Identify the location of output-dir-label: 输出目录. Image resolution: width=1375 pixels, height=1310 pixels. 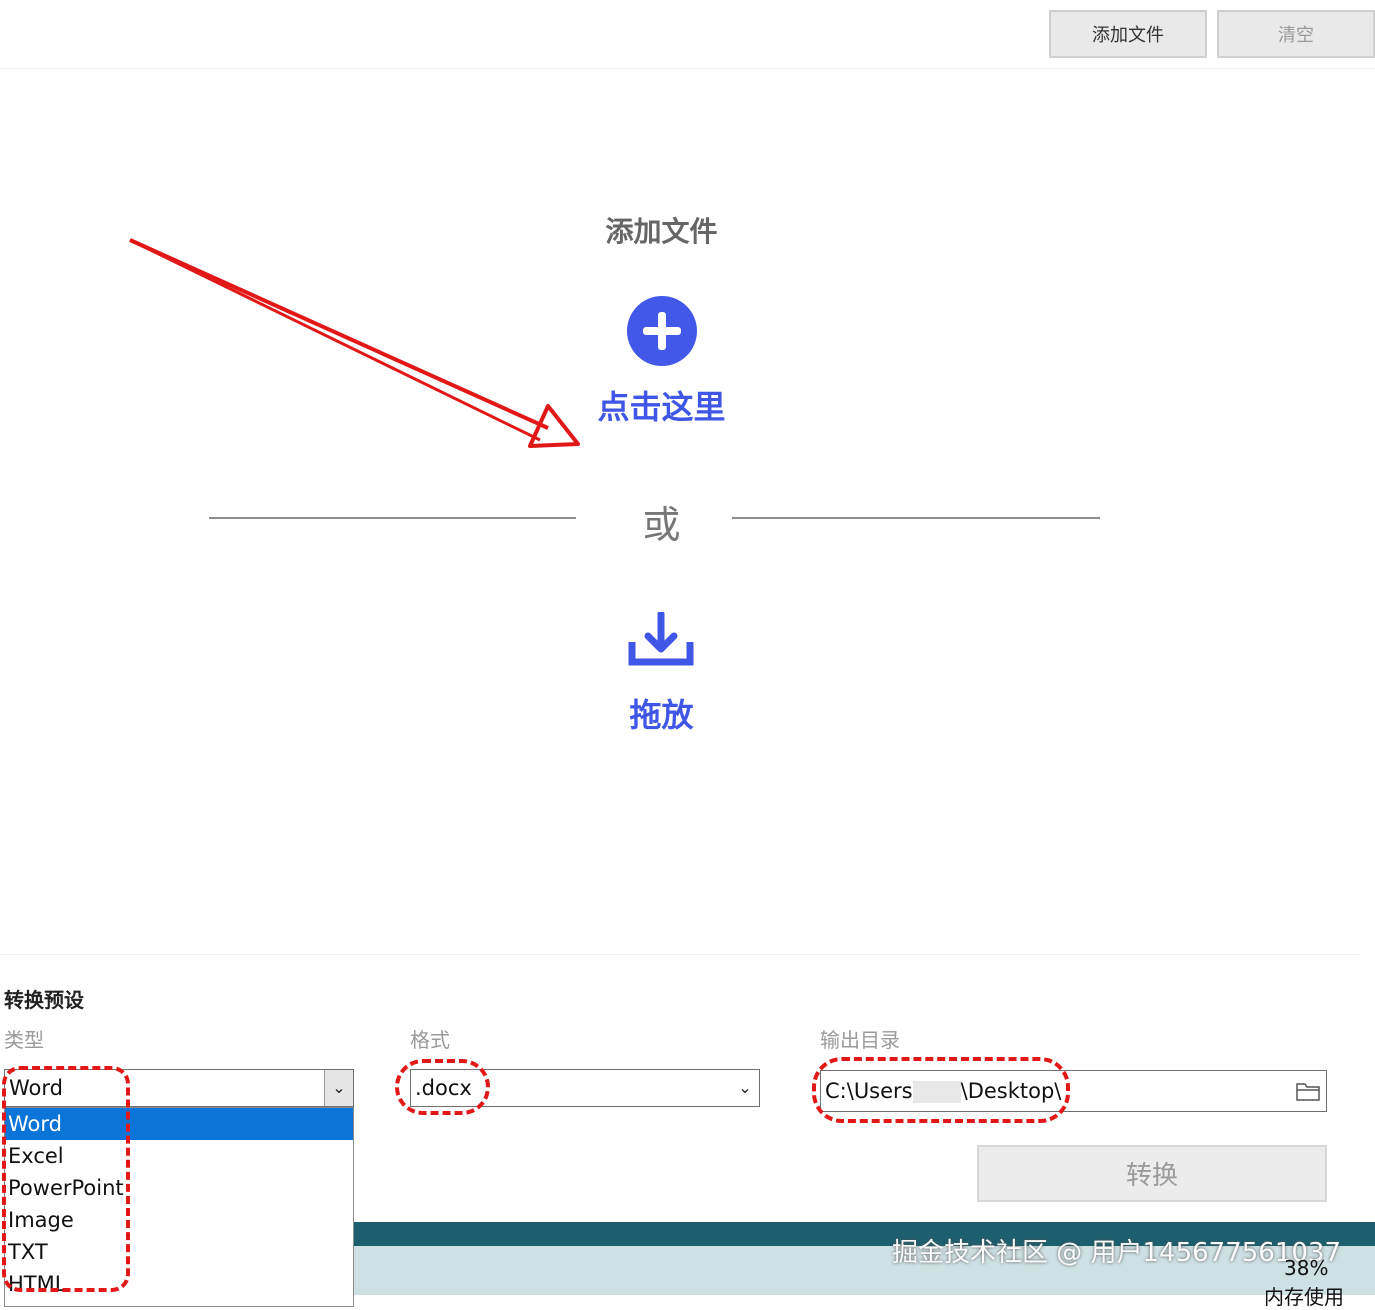
(860, 1040).